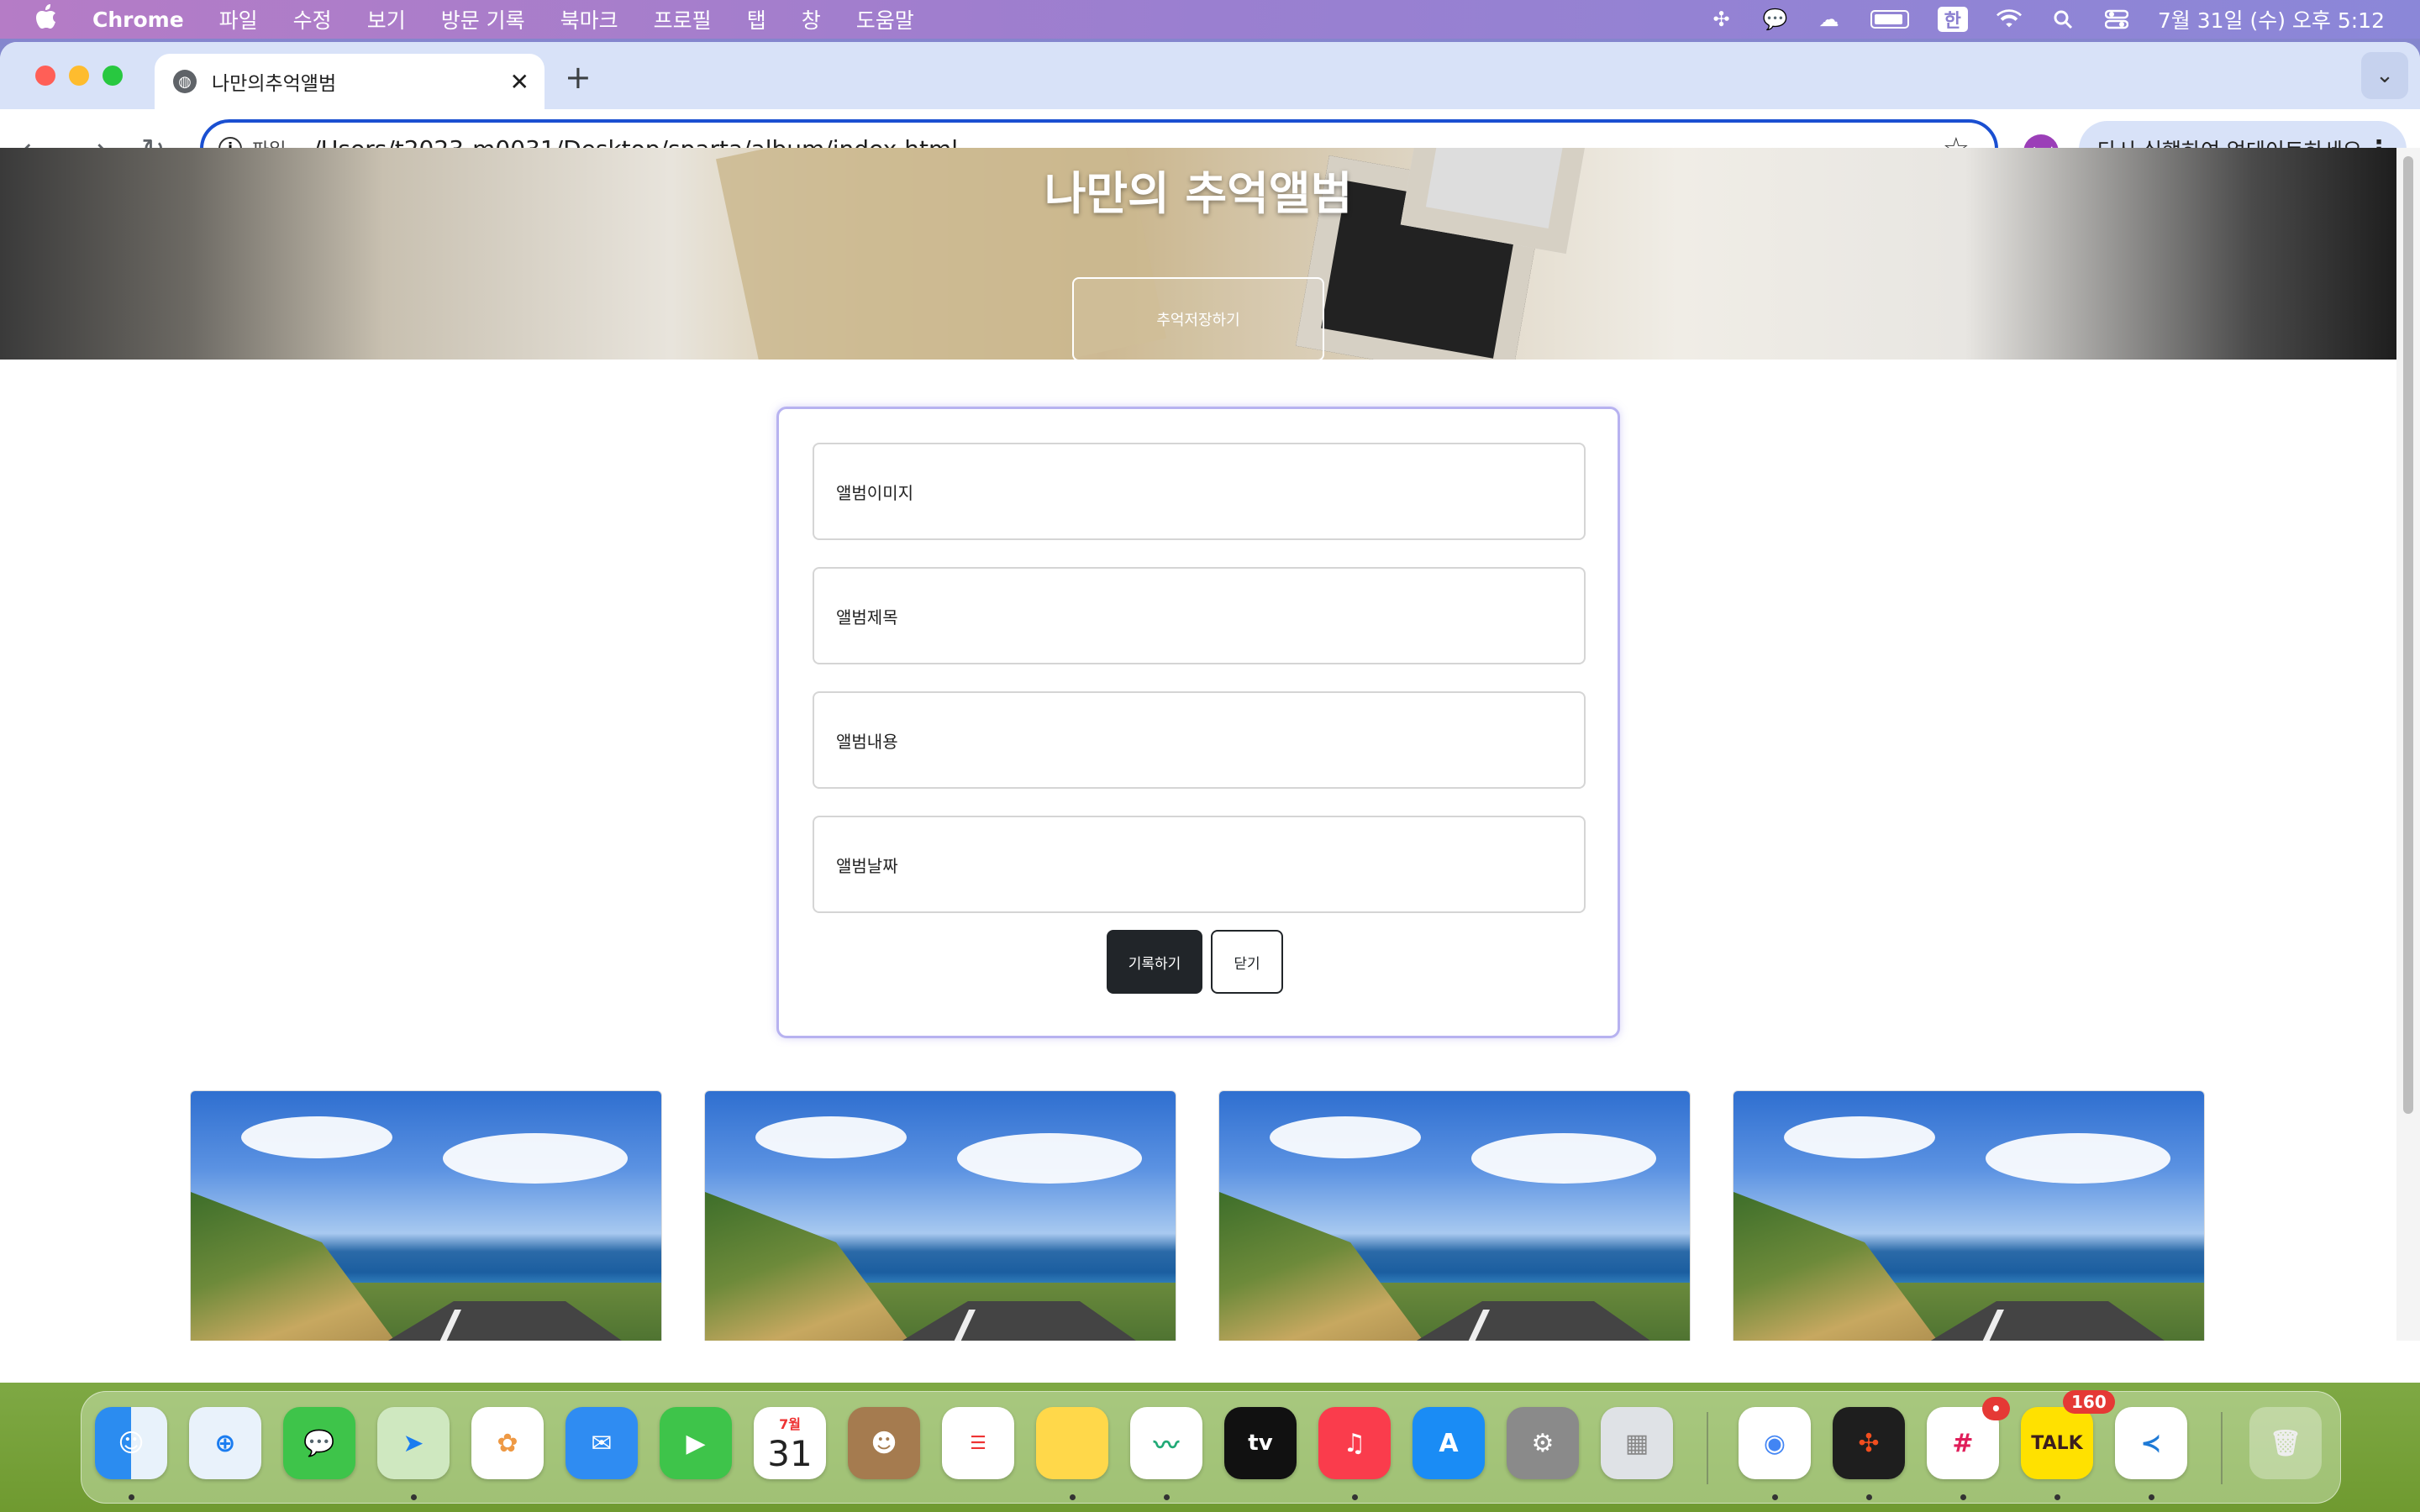 The height and width of the screenshot is (1512, 2420). Describe the element at coordinates (1199, 491) in the screenshot. I see `album-image-input: 앨범이미지` at that location.